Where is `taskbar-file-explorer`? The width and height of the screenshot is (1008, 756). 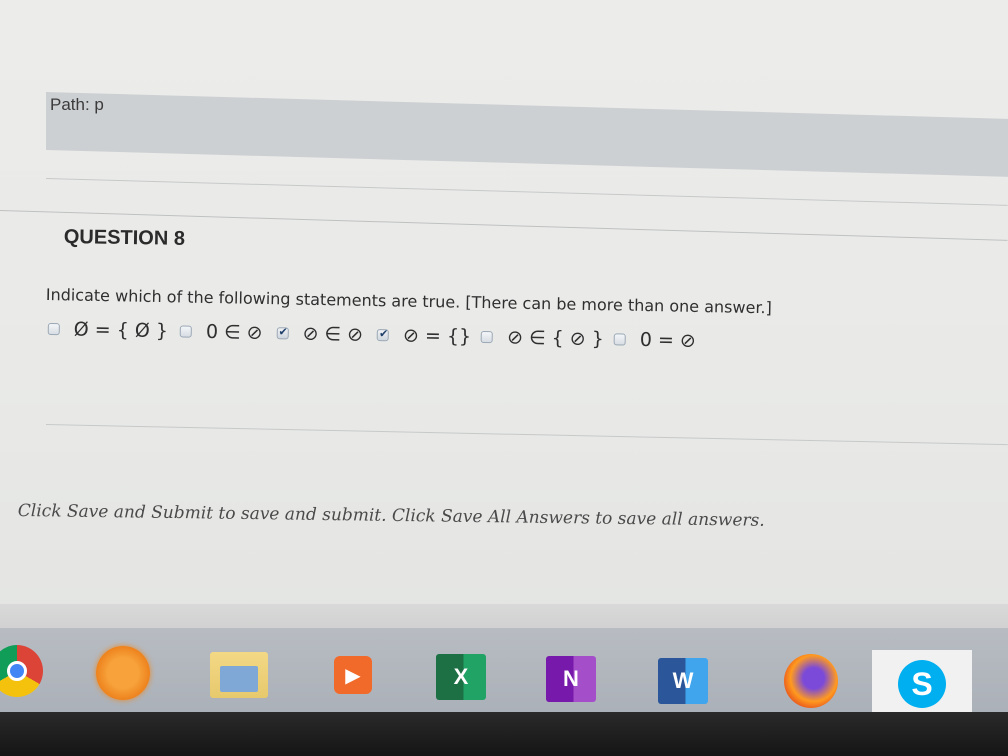 taskbar-file-explorer is located at coordinates (239, 675).